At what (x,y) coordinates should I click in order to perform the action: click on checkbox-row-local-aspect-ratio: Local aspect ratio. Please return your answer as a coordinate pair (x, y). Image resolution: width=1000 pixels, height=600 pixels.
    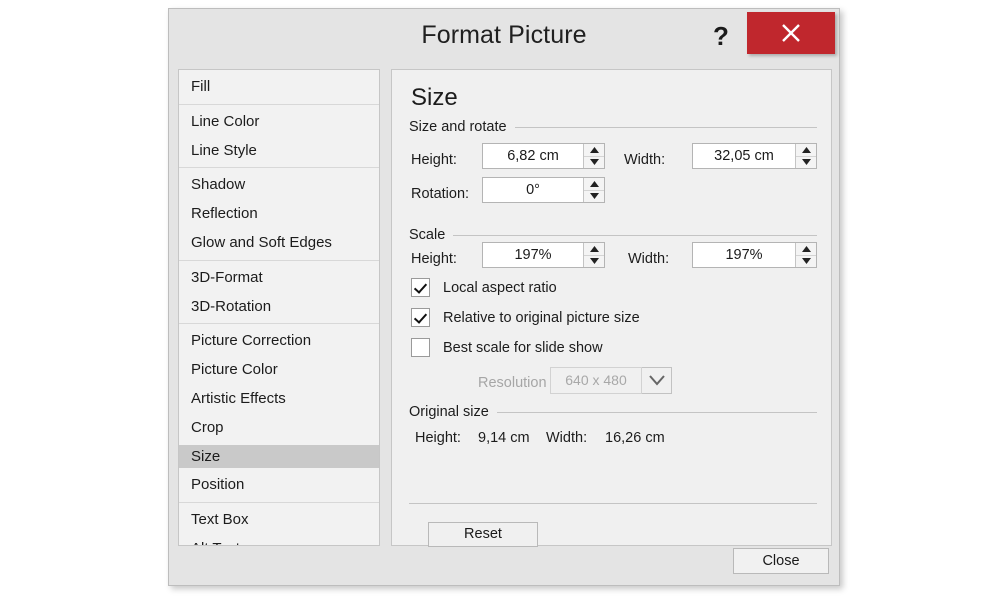
    Looking at the image, I should click on (484, 287).